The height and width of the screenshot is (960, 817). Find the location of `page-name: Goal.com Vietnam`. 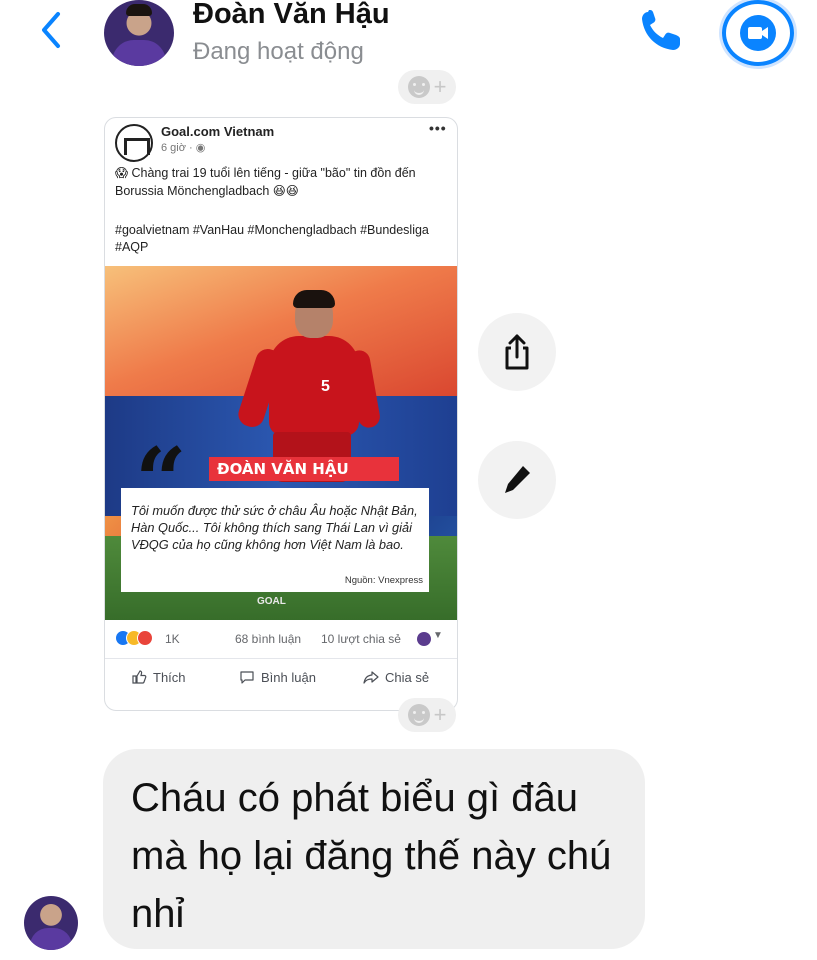

page-name: Goal.com Vietnam is located at coordinates (217, 131).